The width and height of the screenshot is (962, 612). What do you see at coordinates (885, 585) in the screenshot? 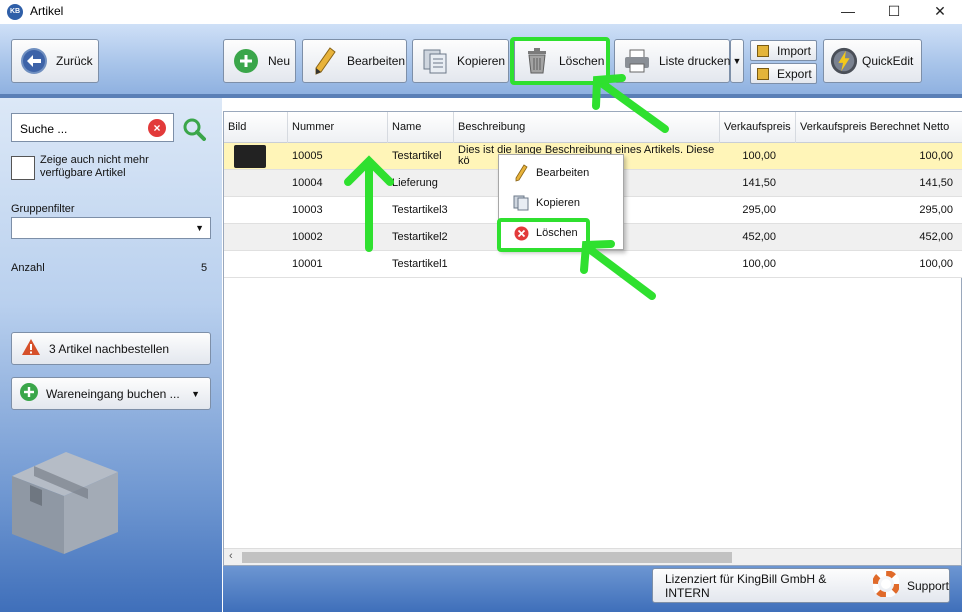
I see `lifebuoy-icon` at bounding box center [885, 585].